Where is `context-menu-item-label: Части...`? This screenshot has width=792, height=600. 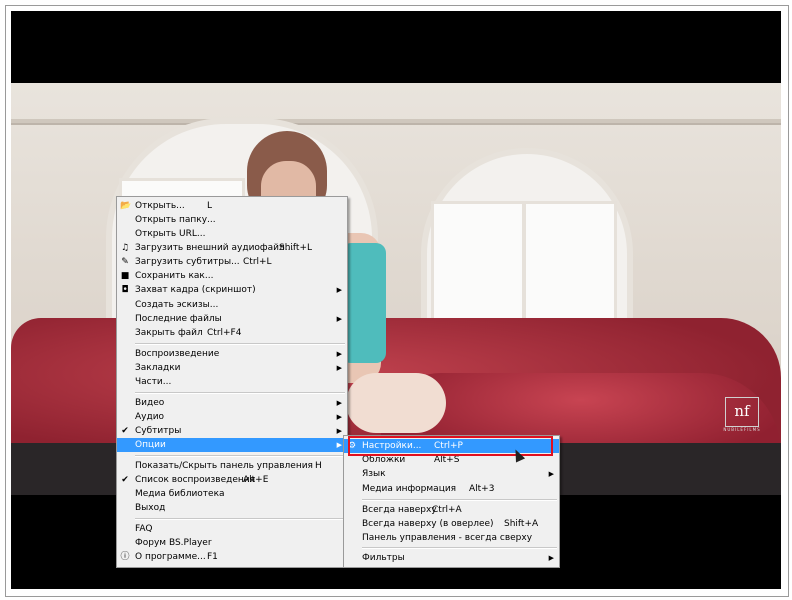
context-menu-item-label: Части... is located at coordinates (153, 382).